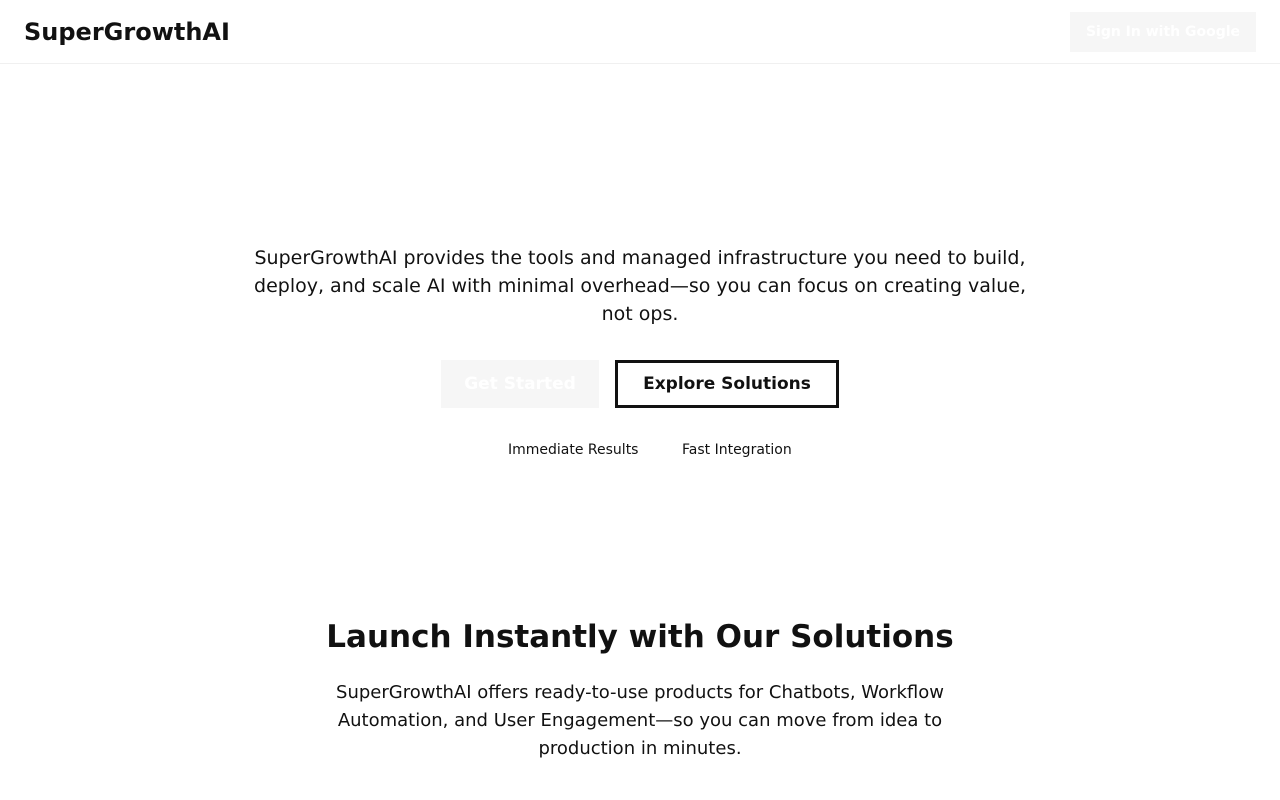 The width and height of the screenshot is (1280, 800). Describe the element at coordinates (640, 637) in the screenshot. I see `solutions-title: Launch Instantly with Our Solutions` at that location.